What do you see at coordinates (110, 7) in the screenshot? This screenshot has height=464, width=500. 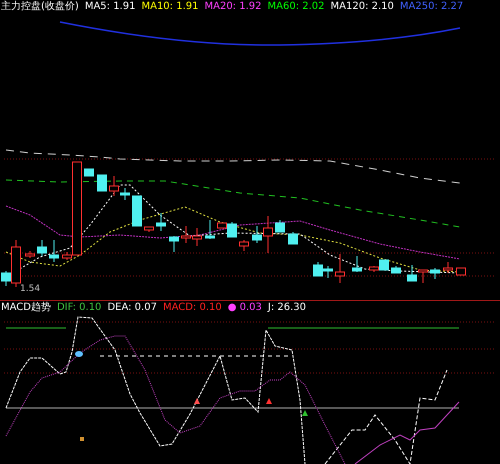 I see `indicator-value: MA5: 1.91` at bounding box center [110, 7].